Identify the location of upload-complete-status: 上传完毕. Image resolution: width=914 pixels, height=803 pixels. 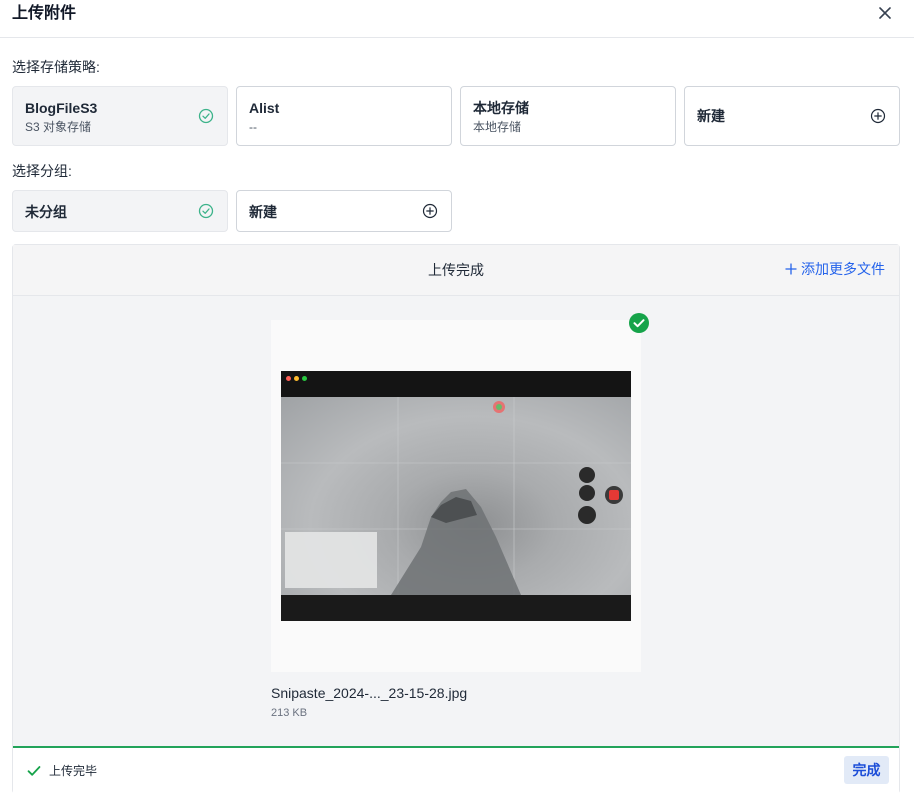
(62, 771).